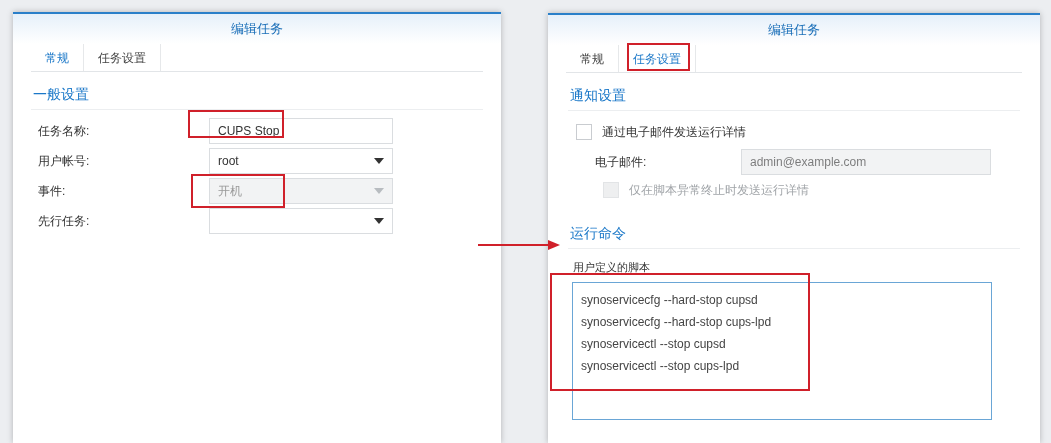  What do you see at coordinates (584, 132) in the screenshot?
I see `checkbox` at bounding box center [584, 132].